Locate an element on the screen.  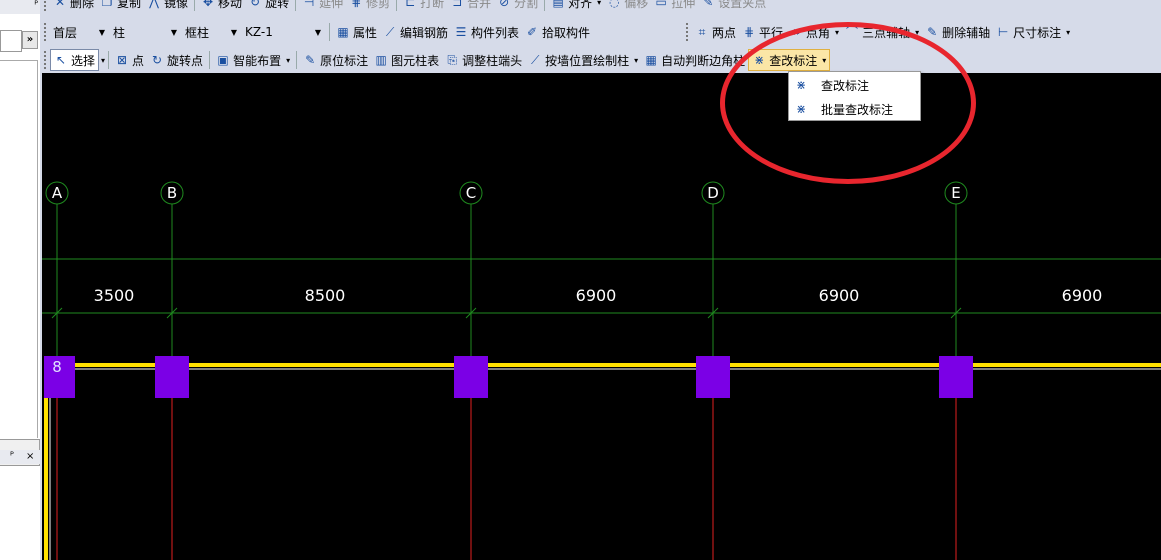
rotate-button: ↻ 旋转 is located at coordinates (268, 6).